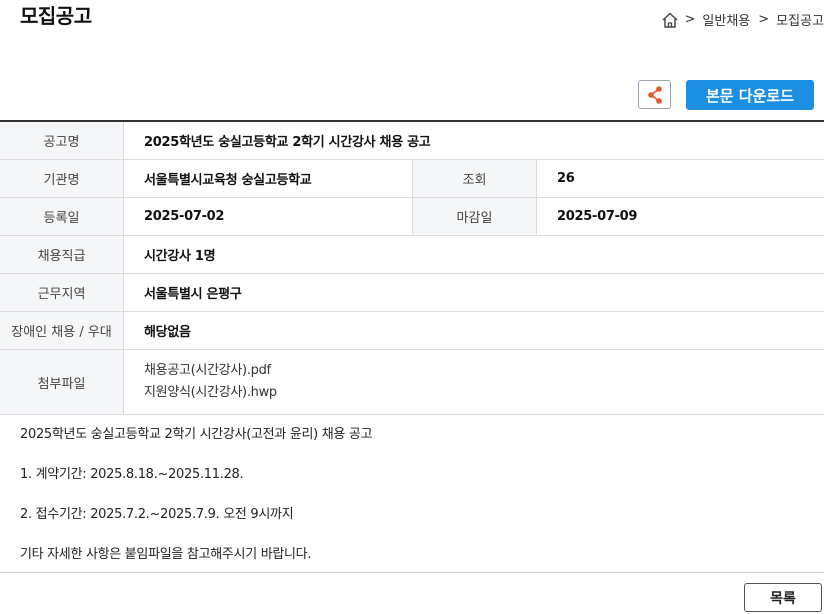 The height and width of the screenshot is (614, 824). I want to click on table-row: 등록일 2025-07-02 마감일 2025-07-09, so click(412, 216).